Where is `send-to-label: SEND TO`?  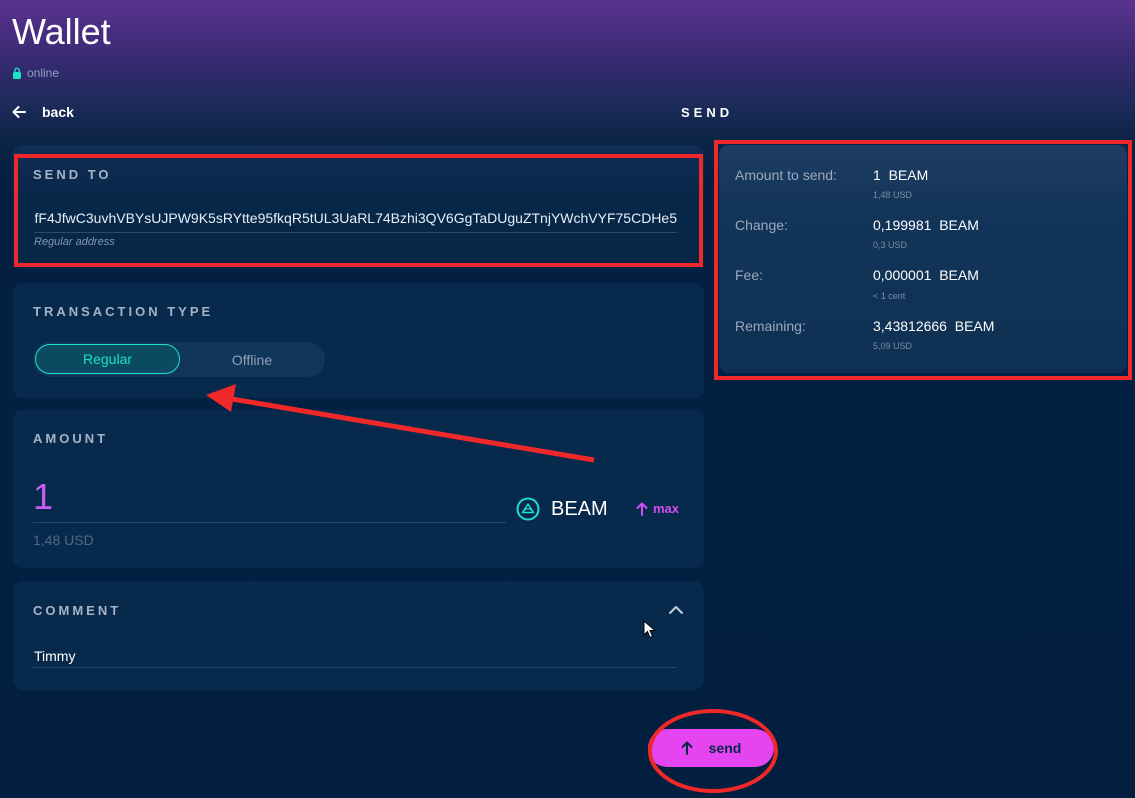
send-to-label: SEND TO is located at coordinates (72, 174).